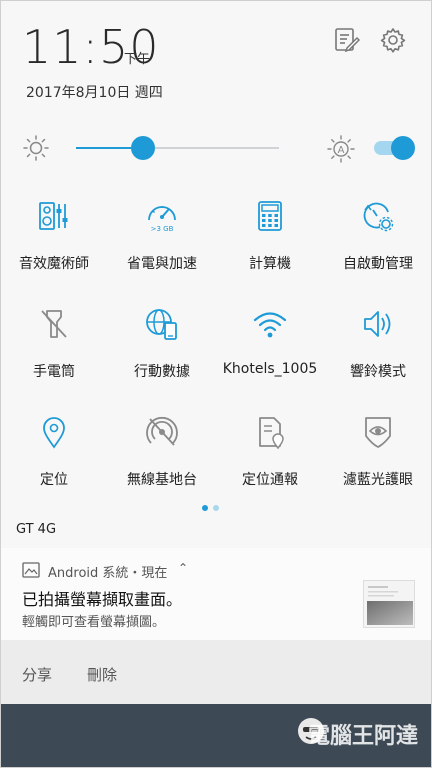  What do you see at coordinates (389, 604) in the screenshot?
I see `screenshot-thumbnail` at bounding box center [389, 604].